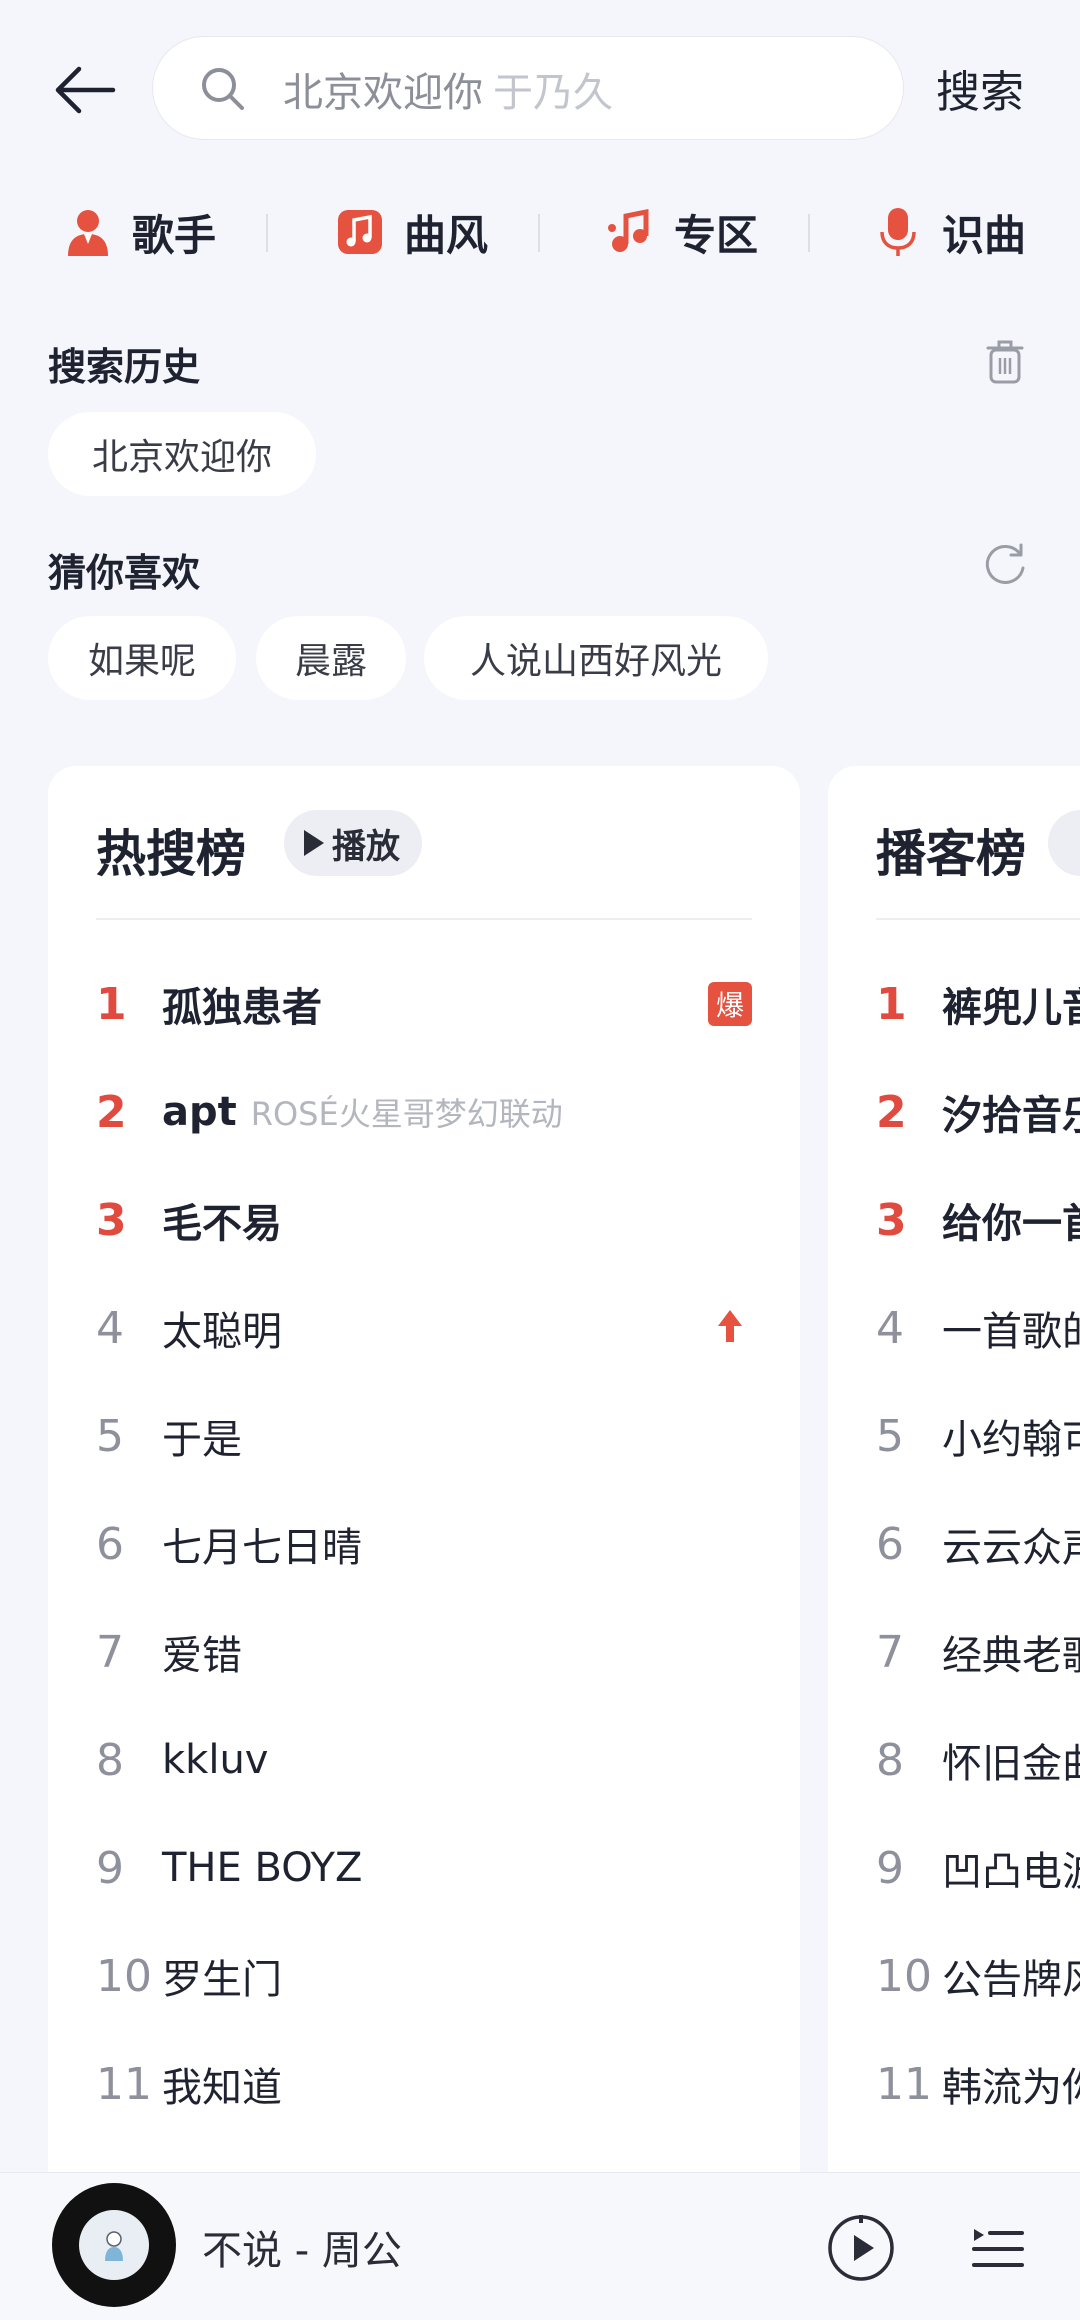 The height and width of the screenshot is (2320, 1080). I want to click on podcast-name: 小约翰可, so click(1011, 1440).